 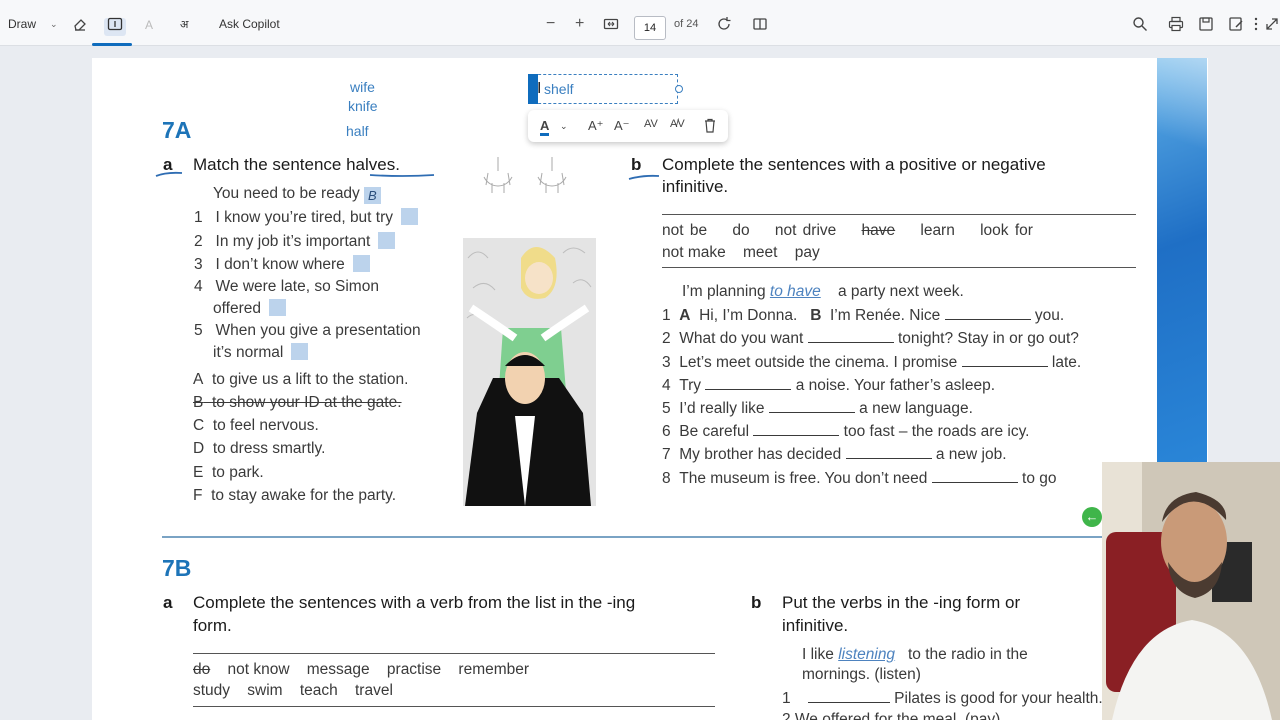 What do you see at coordinates (915, 655) in the screenshot?
I see `example-sentence: I like listening to the radio in the` at bounding box center [915, 655].